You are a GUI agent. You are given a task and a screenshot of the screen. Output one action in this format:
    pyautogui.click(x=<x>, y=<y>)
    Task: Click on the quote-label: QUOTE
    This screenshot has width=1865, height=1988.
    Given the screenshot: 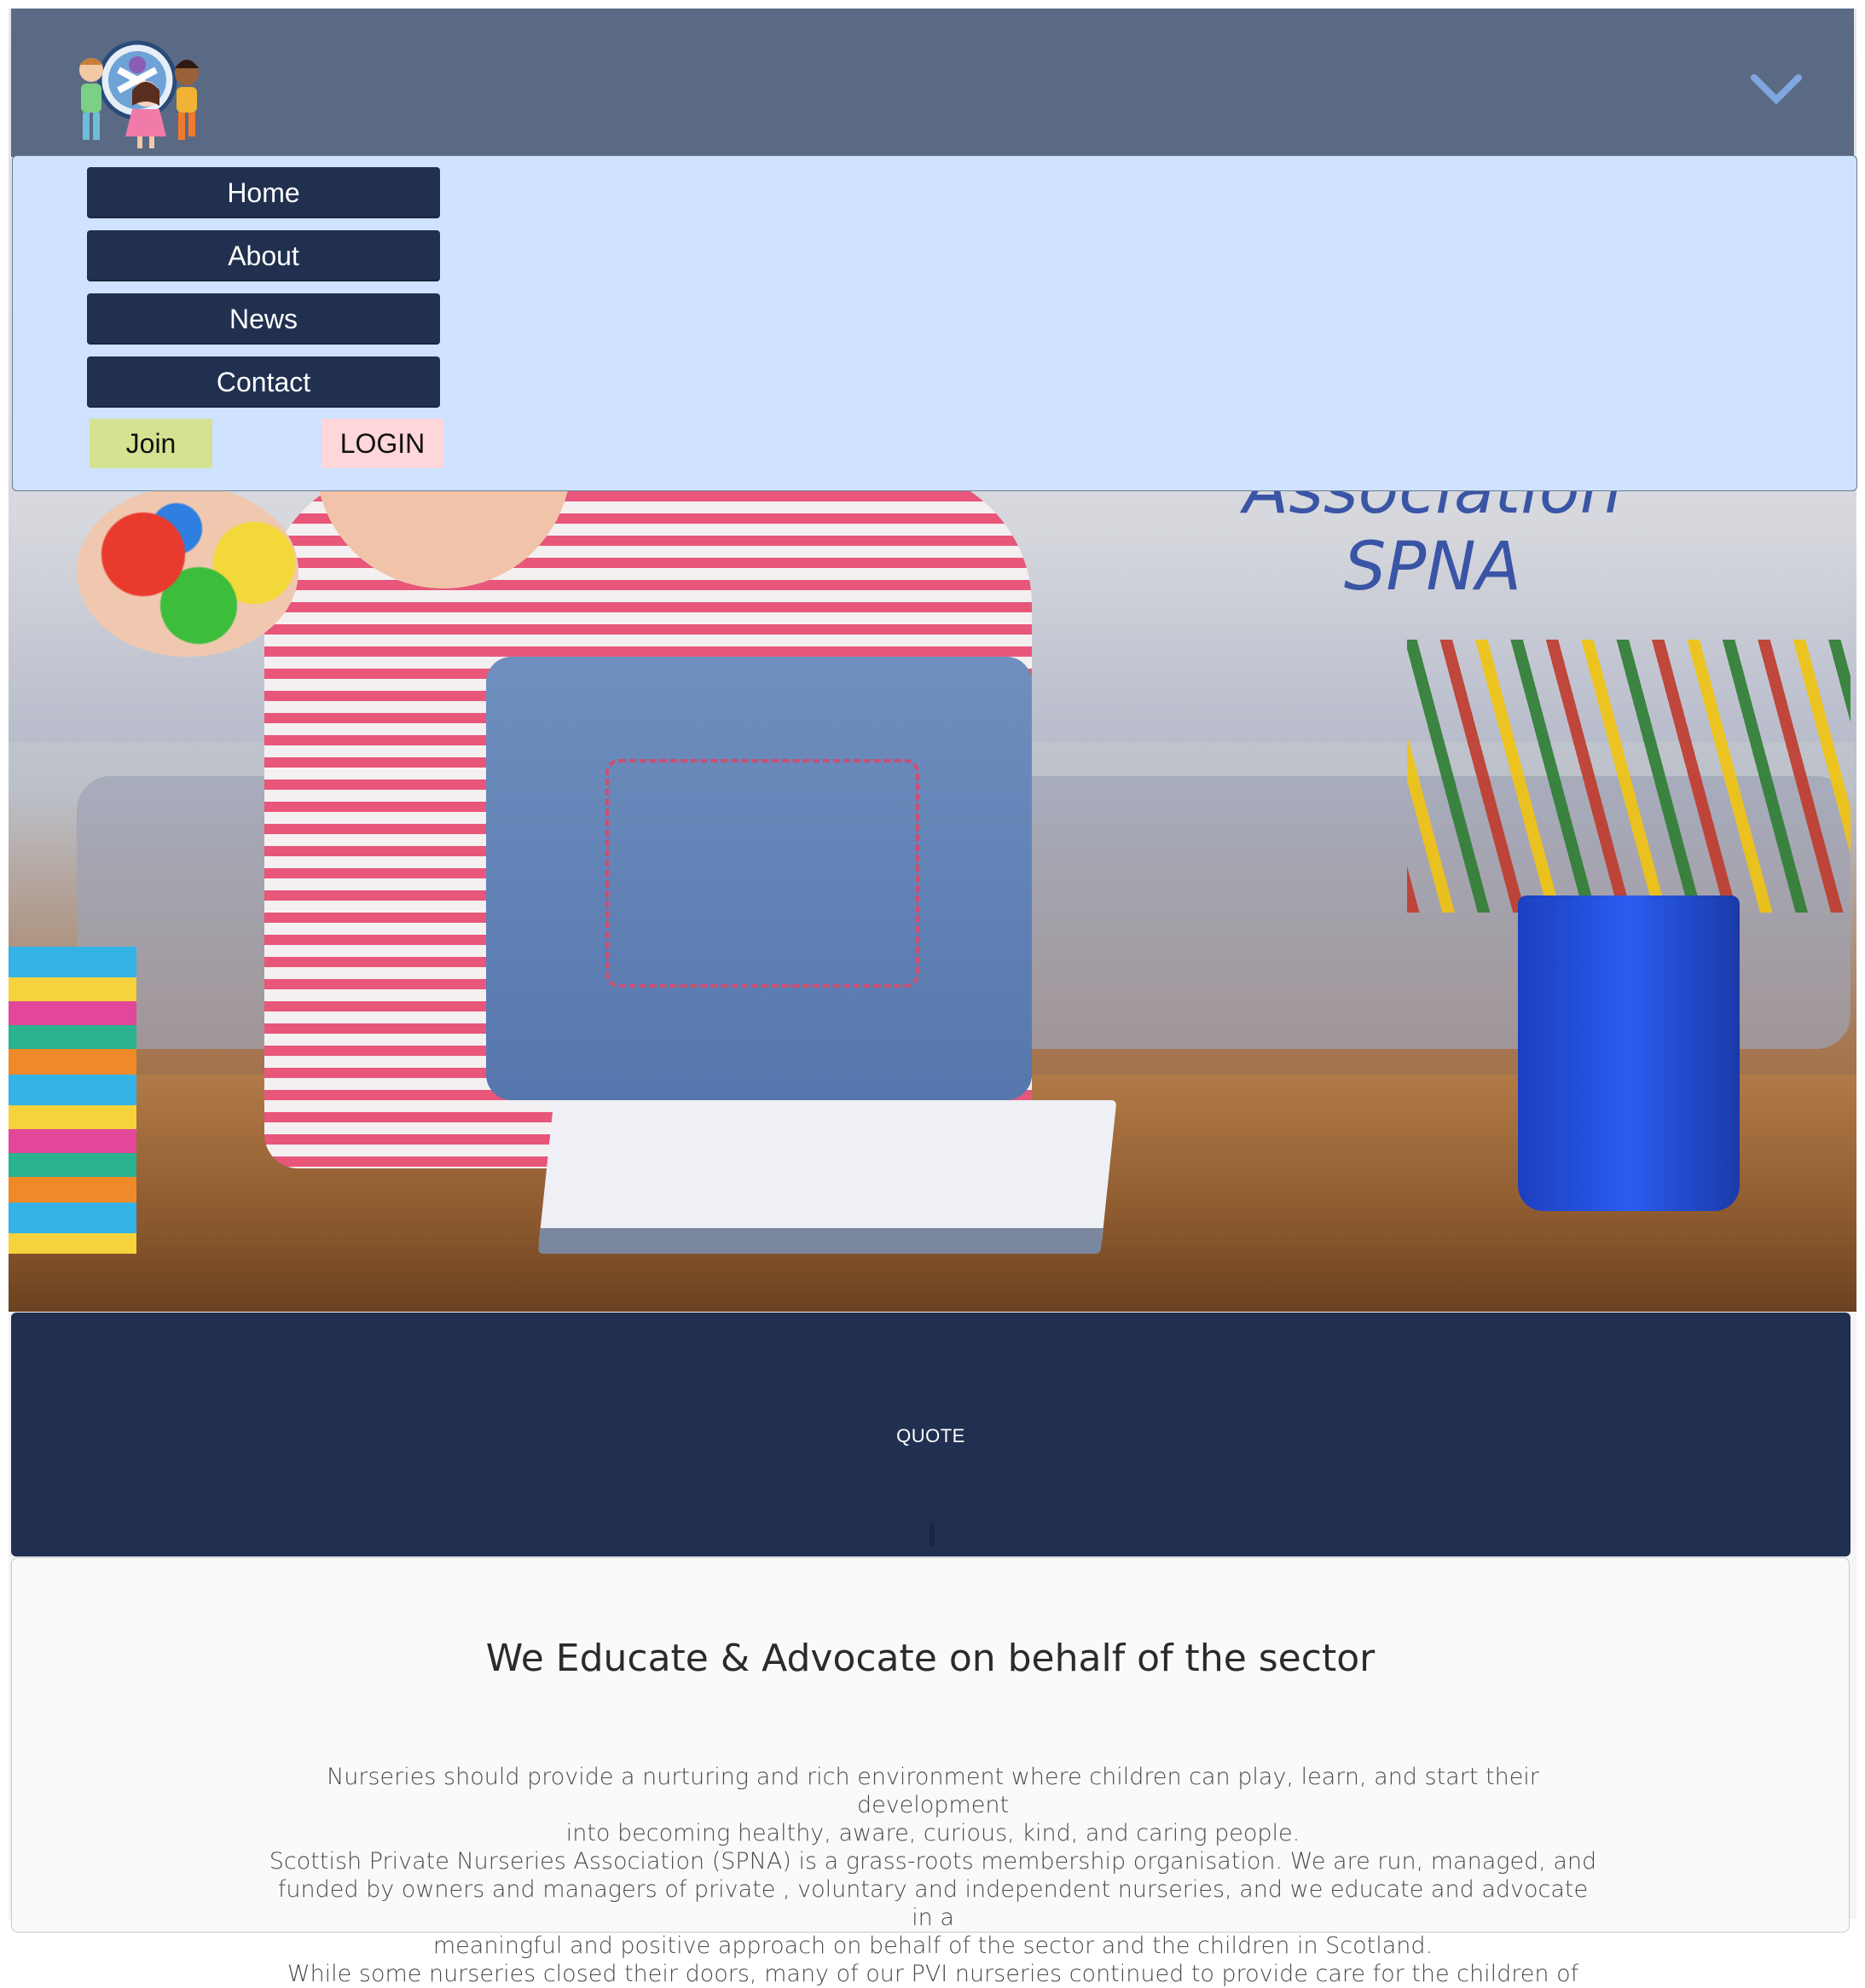 What is the action you would take?
    pyautogui.click(x=931, y=1435)
    